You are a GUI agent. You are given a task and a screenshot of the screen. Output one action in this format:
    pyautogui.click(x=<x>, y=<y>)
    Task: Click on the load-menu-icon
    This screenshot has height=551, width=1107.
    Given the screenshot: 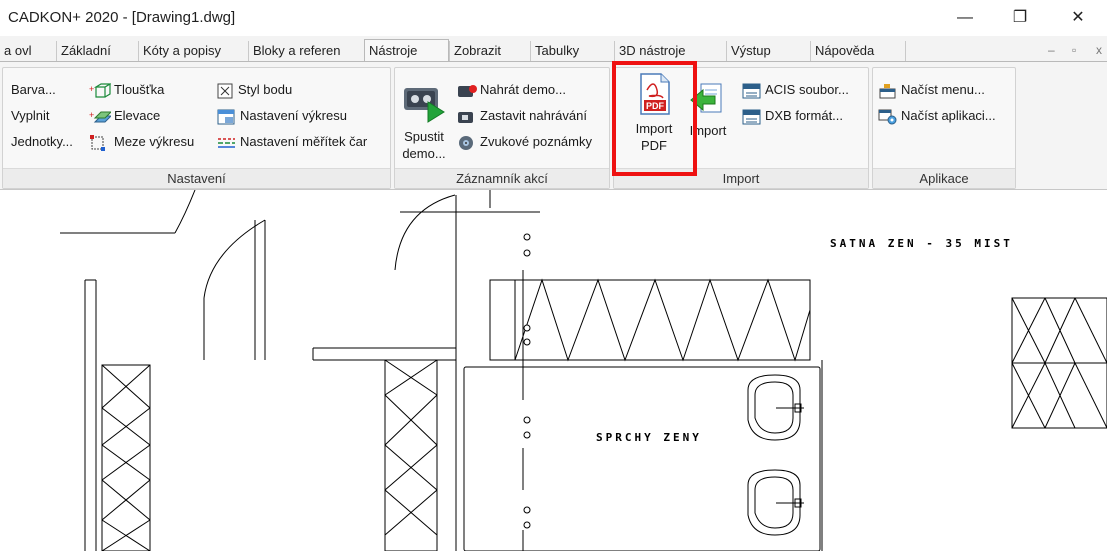 What is the action you would take?
    pyautogui.click(x=887, y=91)
    